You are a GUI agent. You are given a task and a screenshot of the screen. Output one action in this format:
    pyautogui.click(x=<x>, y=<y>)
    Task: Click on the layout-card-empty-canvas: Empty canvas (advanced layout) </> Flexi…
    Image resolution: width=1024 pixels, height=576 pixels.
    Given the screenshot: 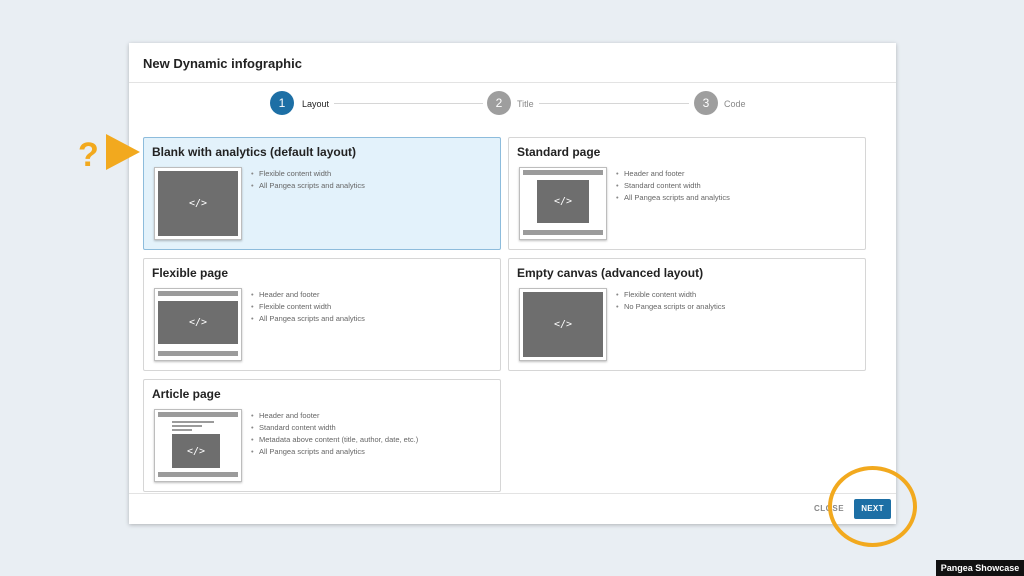 What is the action you would take?
    pyautogui.click(x=687, y=314)
    